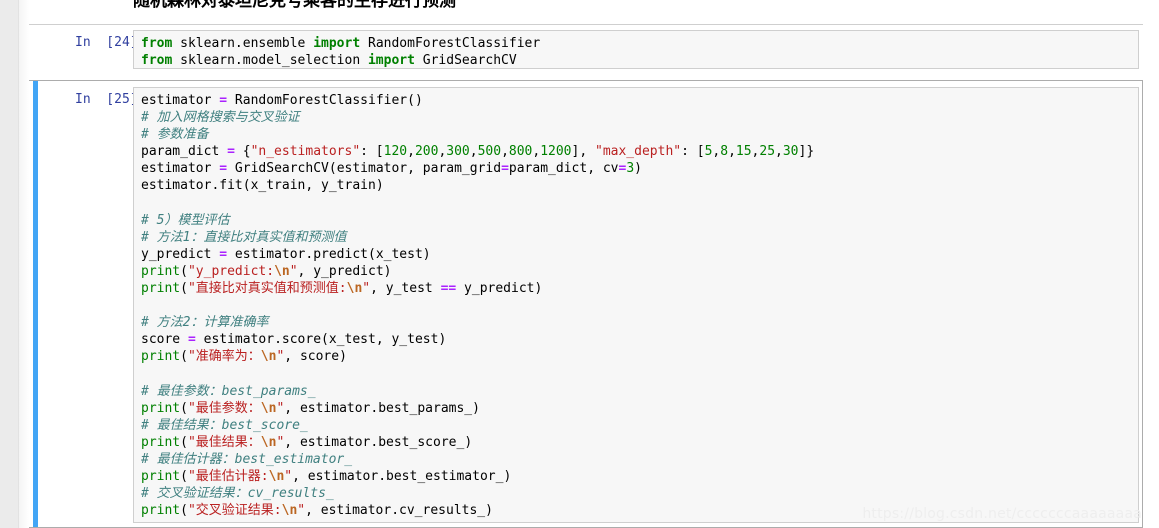  Describe the element at coordinates (35, 304) in the screenshot. I see `selected-cell-marker` at that location.